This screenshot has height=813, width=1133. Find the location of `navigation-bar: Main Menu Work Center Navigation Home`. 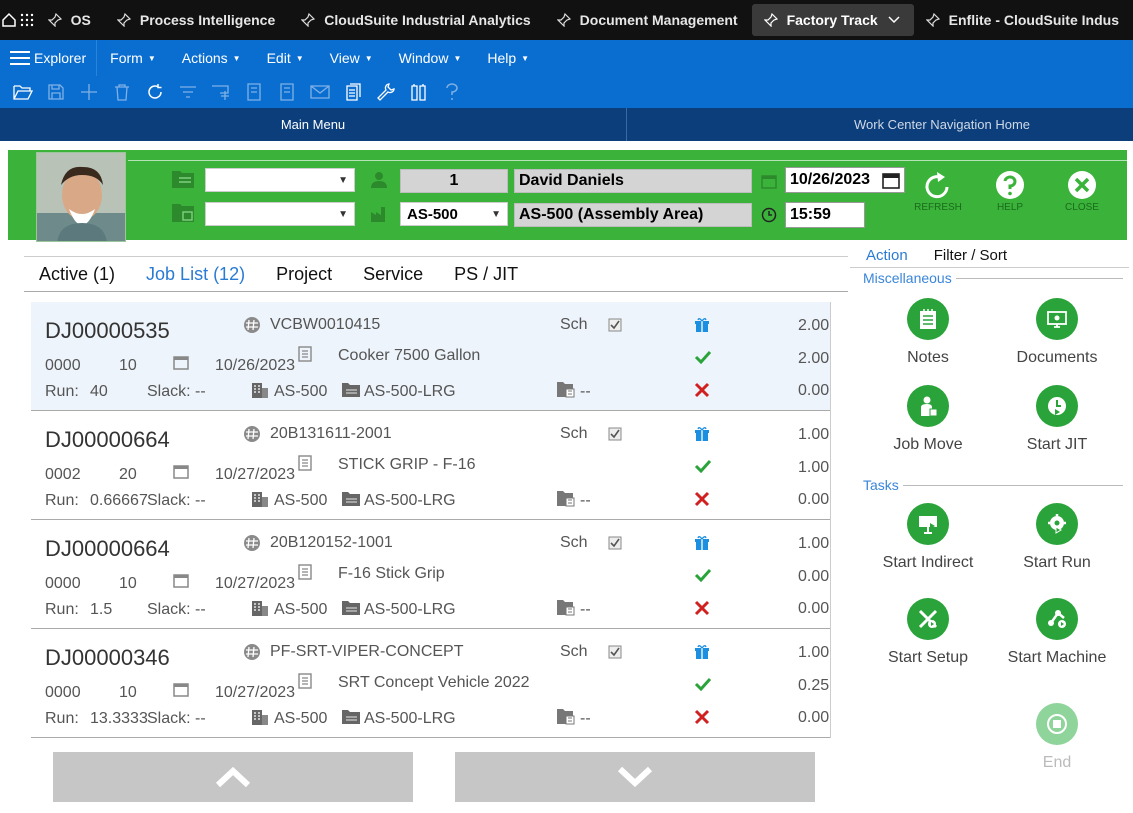

navigation-bar: Main Menu Work Center Navigation Home is located at coordinates (566, 124).